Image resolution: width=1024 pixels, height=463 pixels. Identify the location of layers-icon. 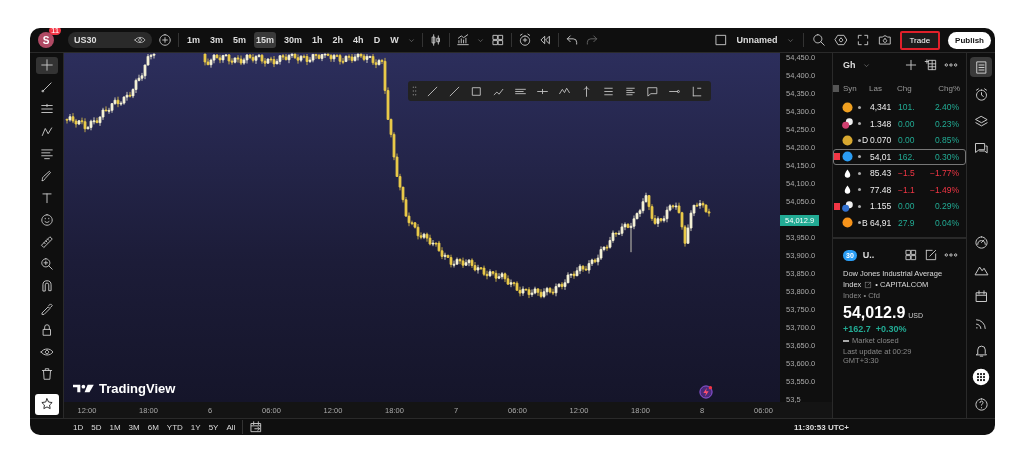
(981, 121).